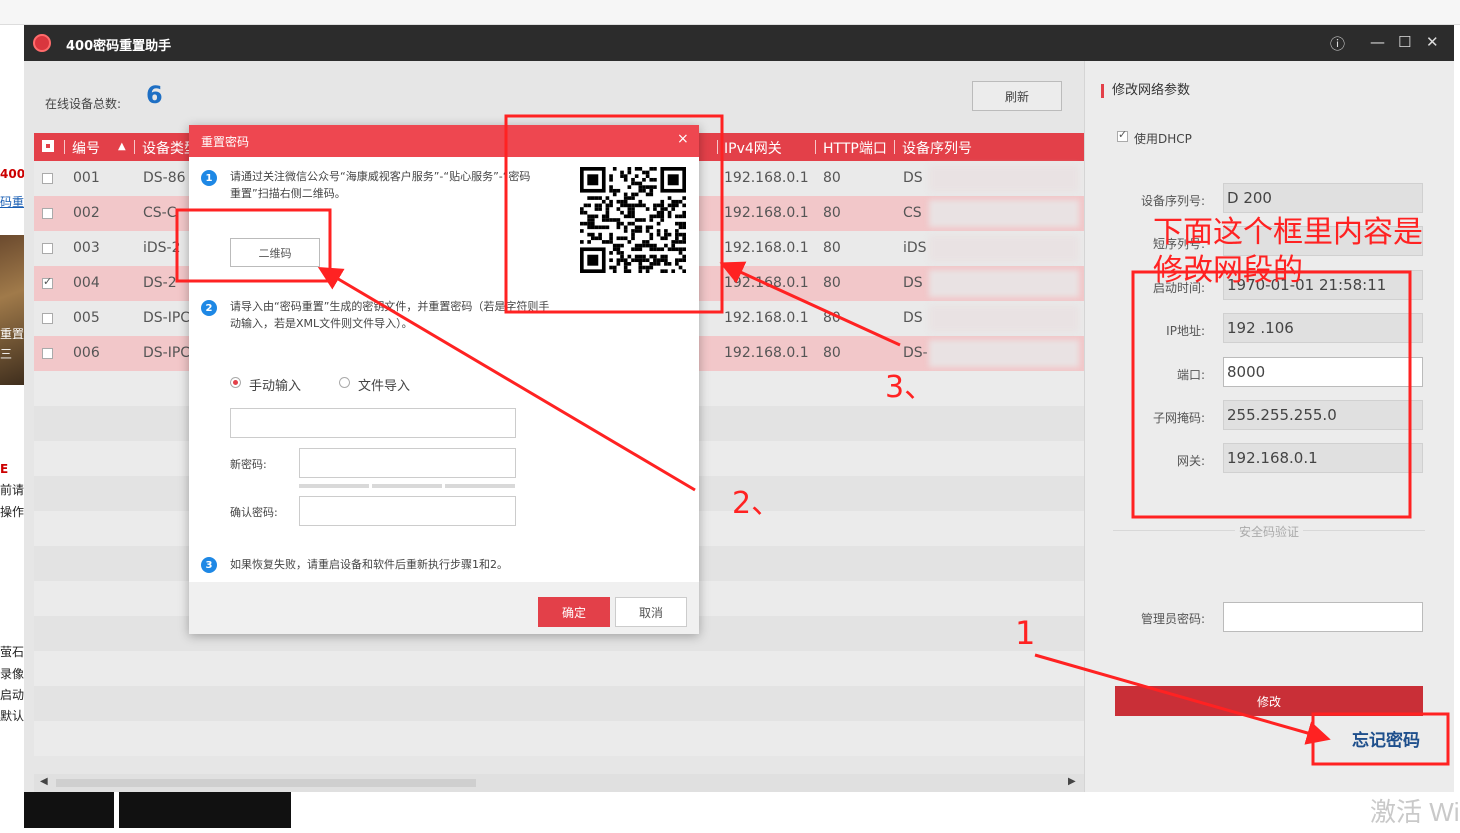 This screenshot has height=833, width=1460. Describe the element at coordinates (86, 178) in the screenshot. I see `cell-no: 001` at that location.